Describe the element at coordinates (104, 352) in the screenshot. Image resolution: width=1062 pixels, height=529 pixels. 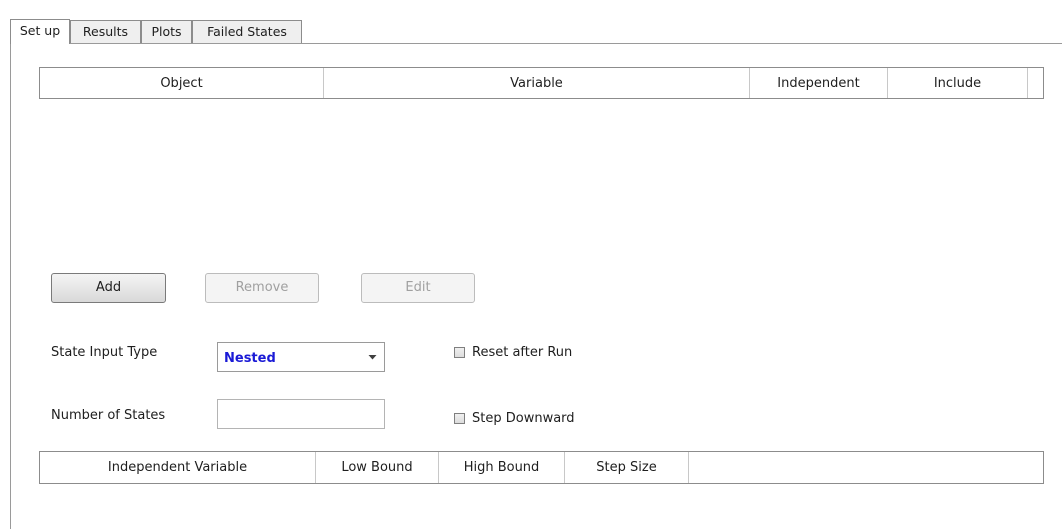
I see `state-input-type-label: State Input Type` at that location.